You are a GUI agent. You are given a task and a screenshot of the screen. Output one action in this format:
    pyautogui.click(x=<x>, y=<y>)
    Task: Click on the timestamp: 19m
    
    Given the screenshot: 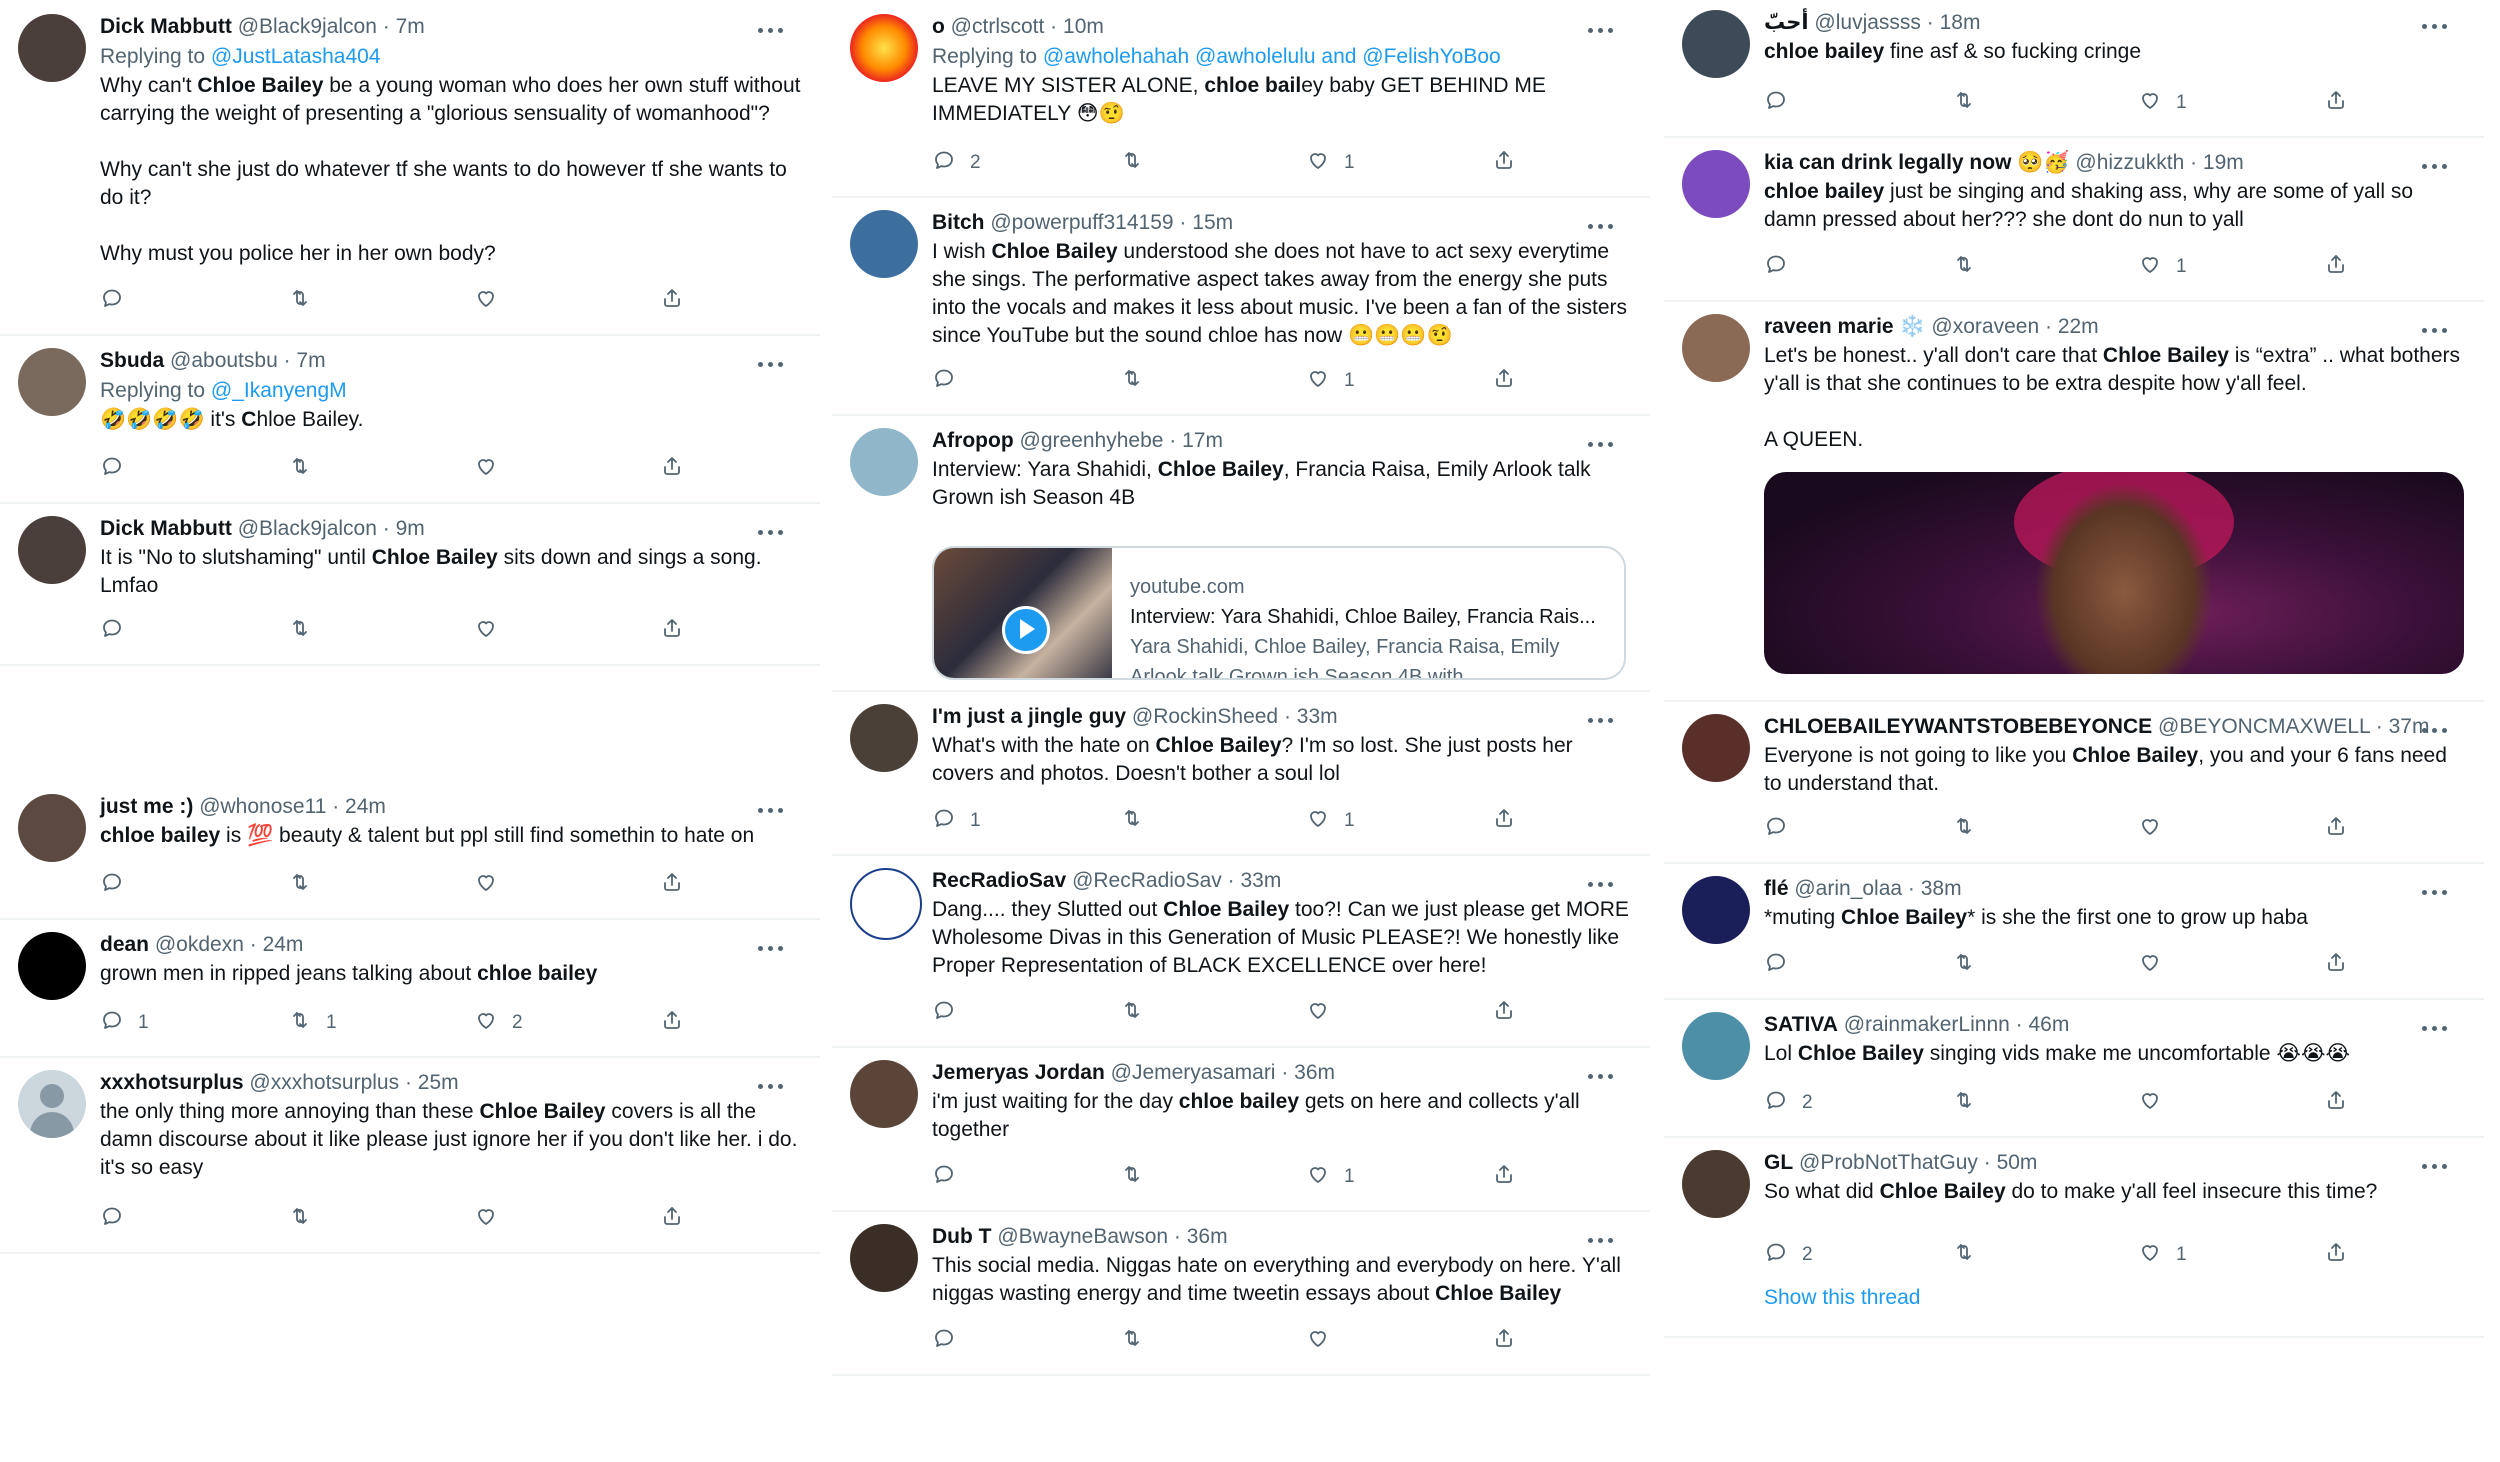 What is the action you would take?
    pyautogui.click(x=2223, y=162)
    